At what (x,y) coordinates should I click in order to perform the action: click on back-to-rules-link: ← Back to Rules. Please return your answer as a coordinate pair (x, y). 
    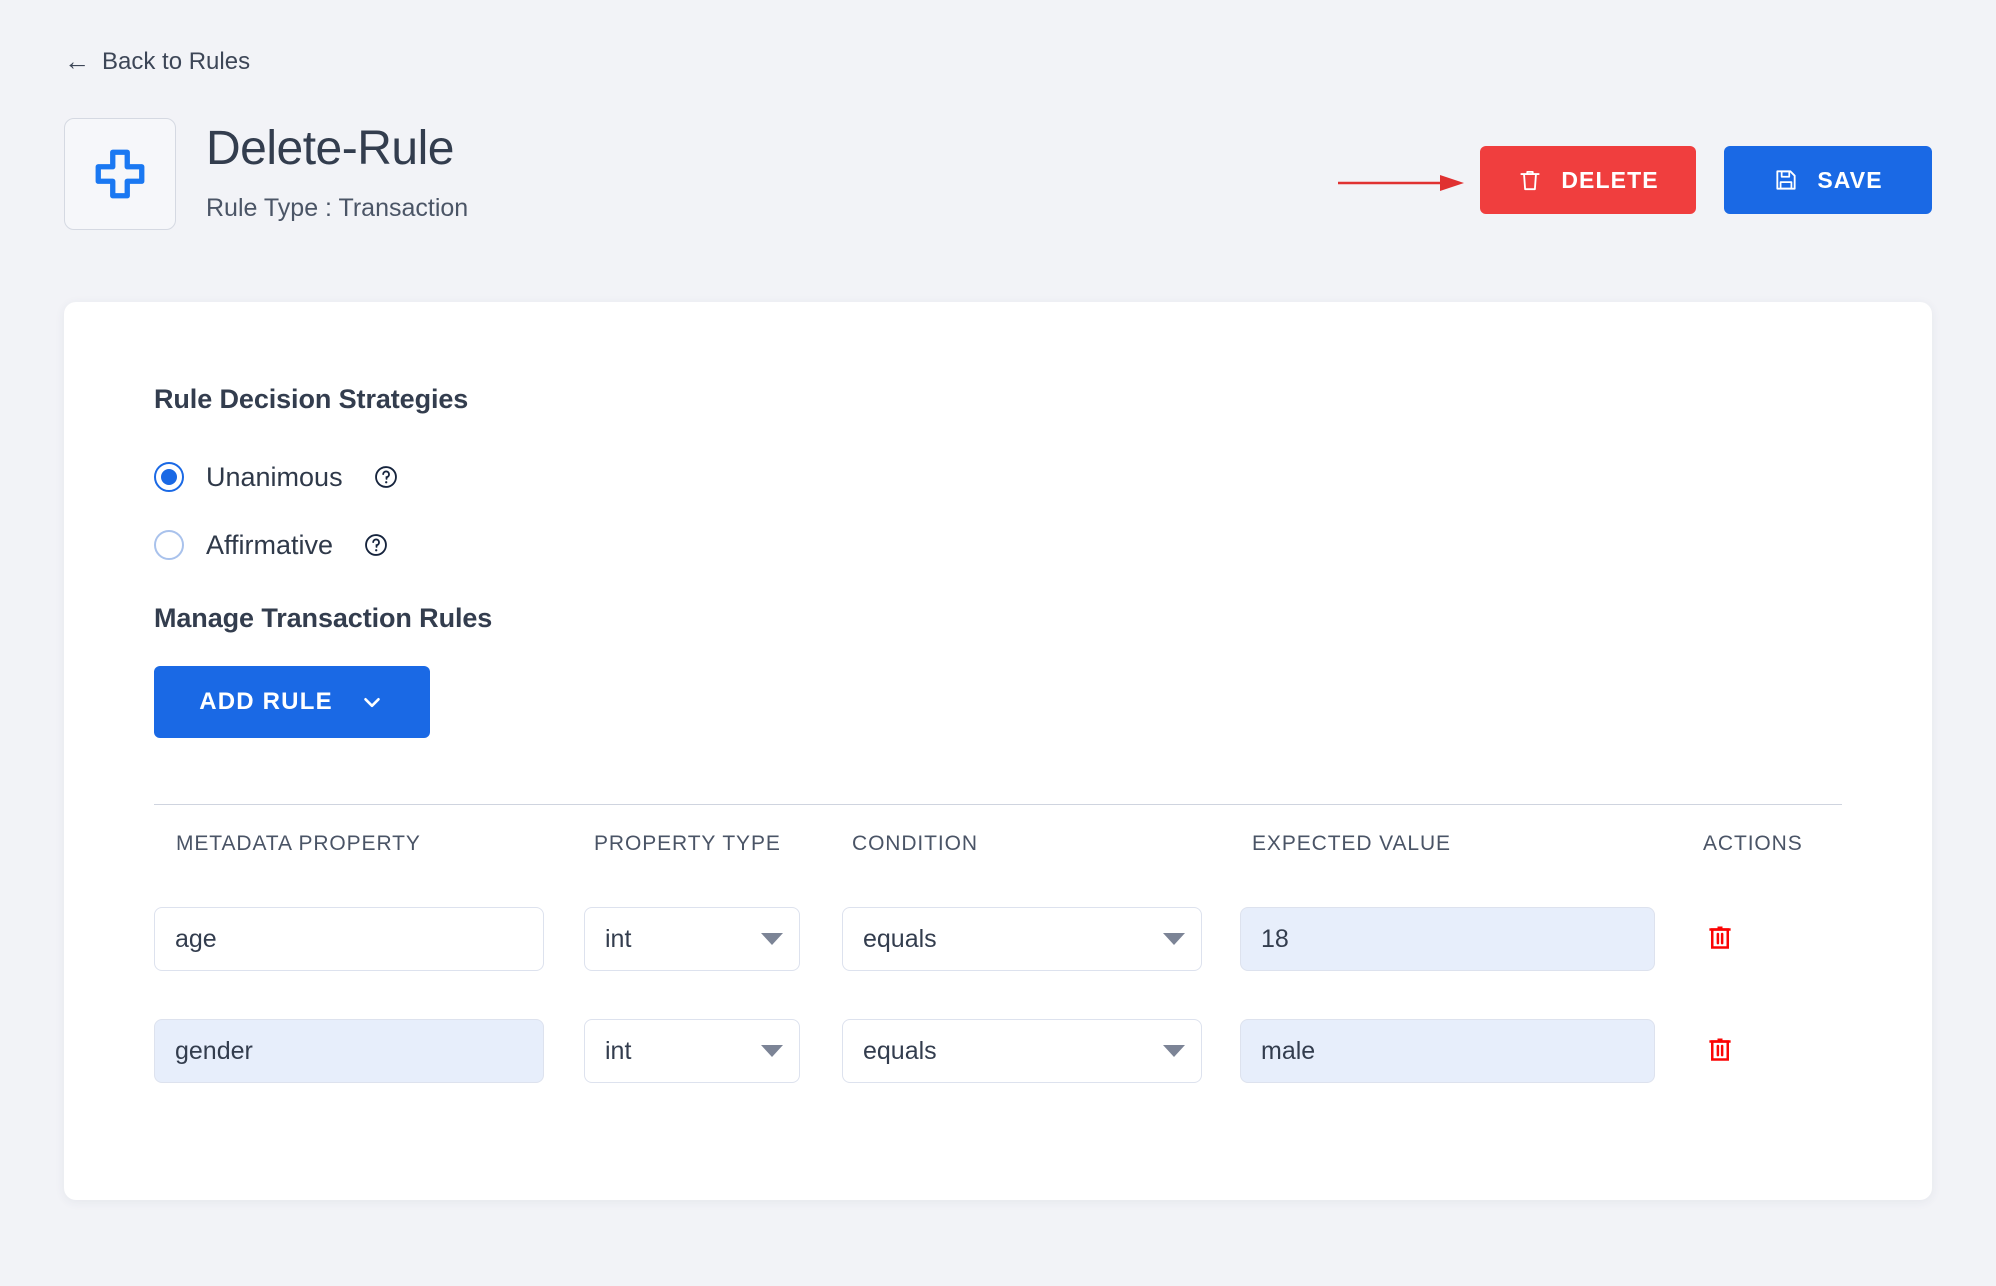
    Looking at the image, I should click on (157, 62).